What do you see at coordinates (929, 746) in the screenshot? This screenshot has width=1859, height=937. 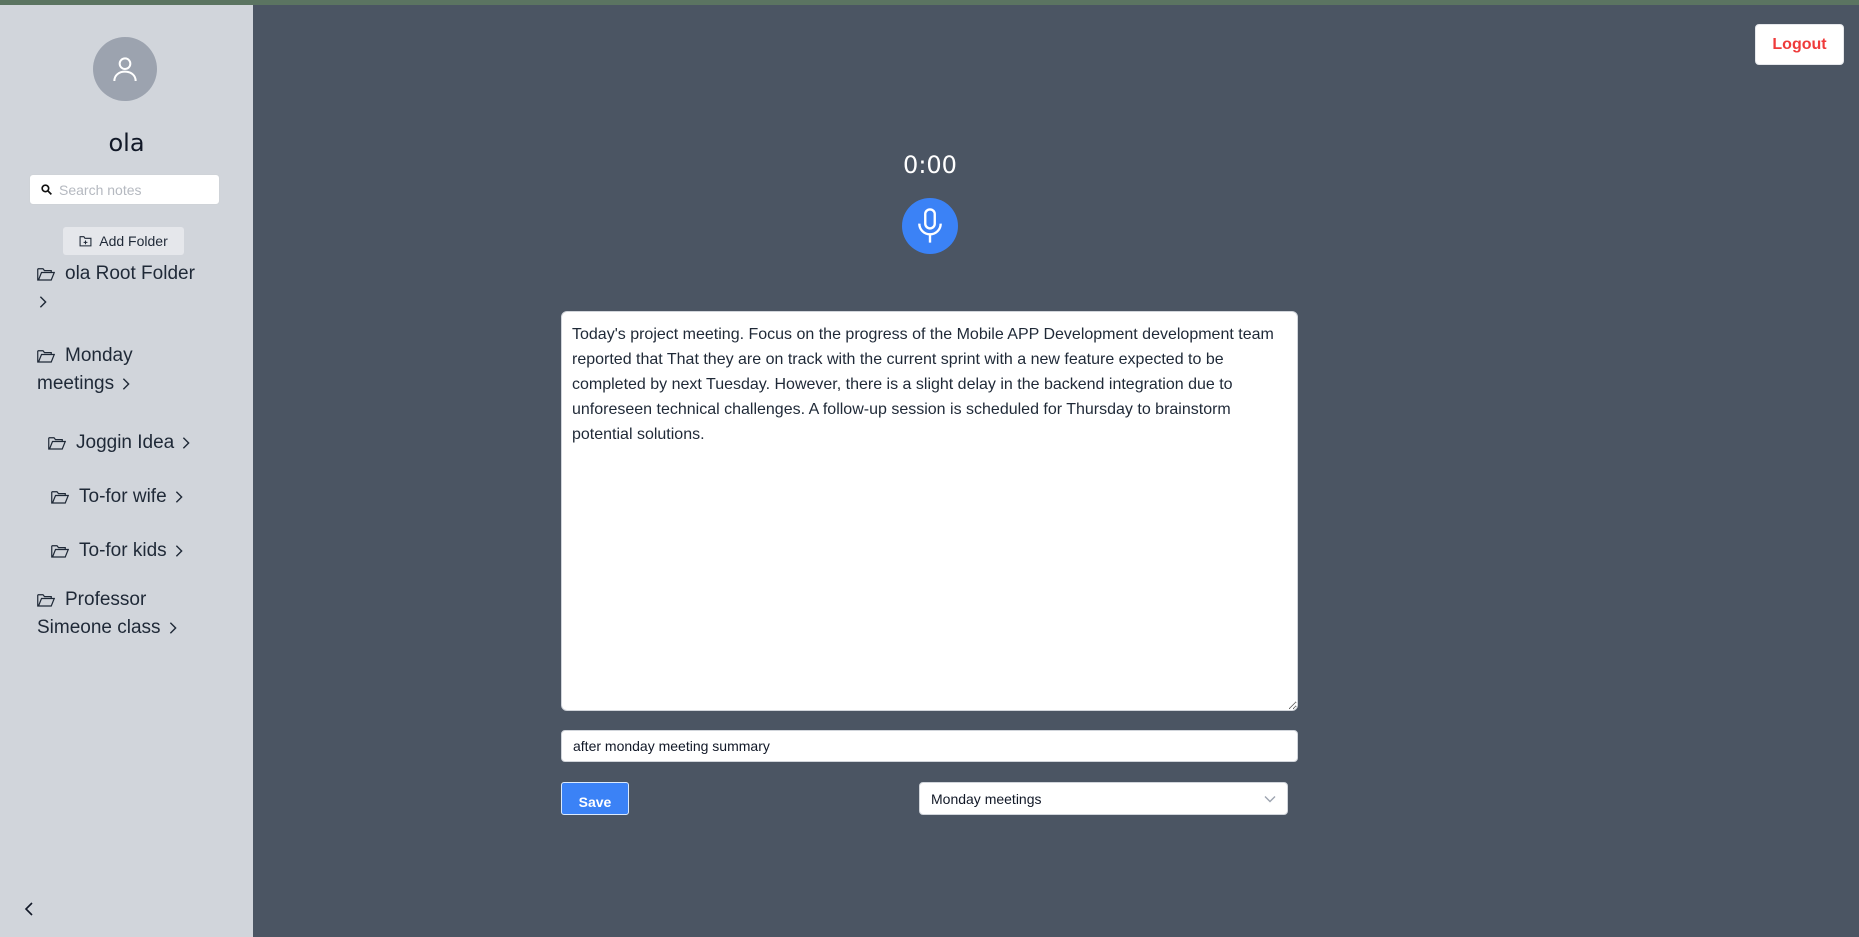 I see `note-title-input` at bounding box center [929, 746].